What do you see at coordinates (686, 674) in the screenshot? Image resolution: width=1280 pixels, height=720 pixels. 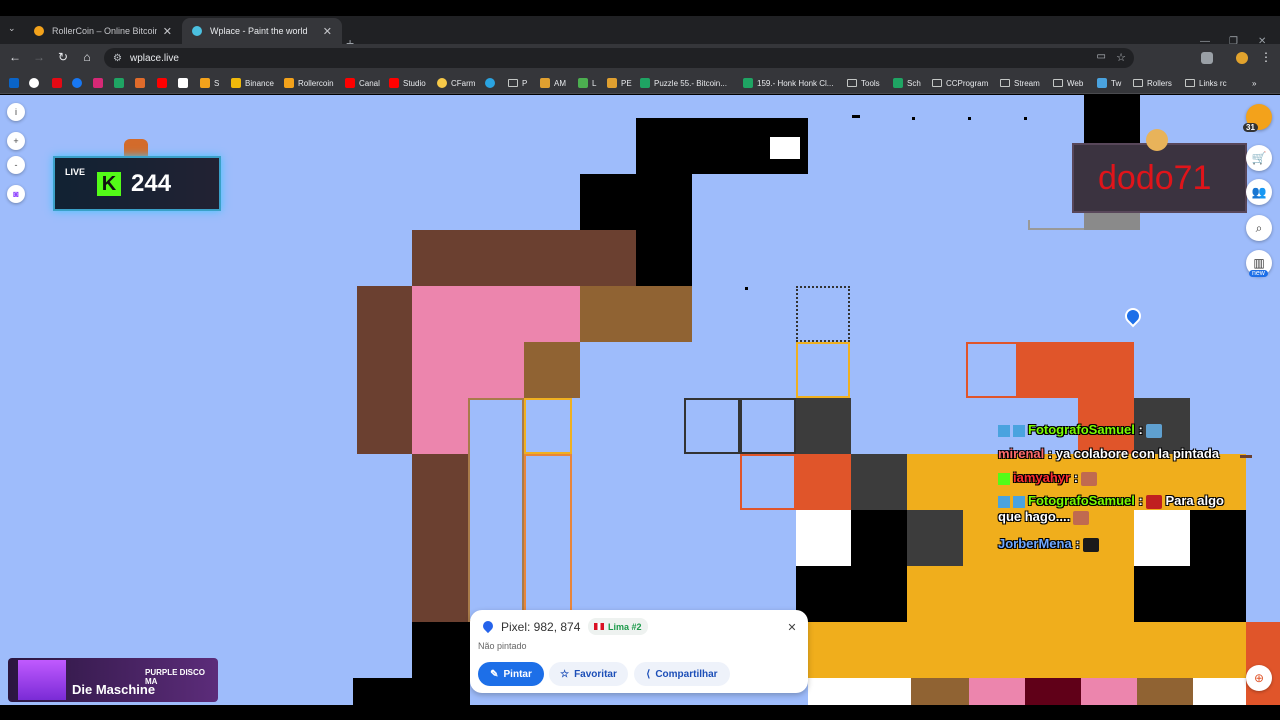 I see `share-button-label: Compartilhar` at bounding box center [686, 674].